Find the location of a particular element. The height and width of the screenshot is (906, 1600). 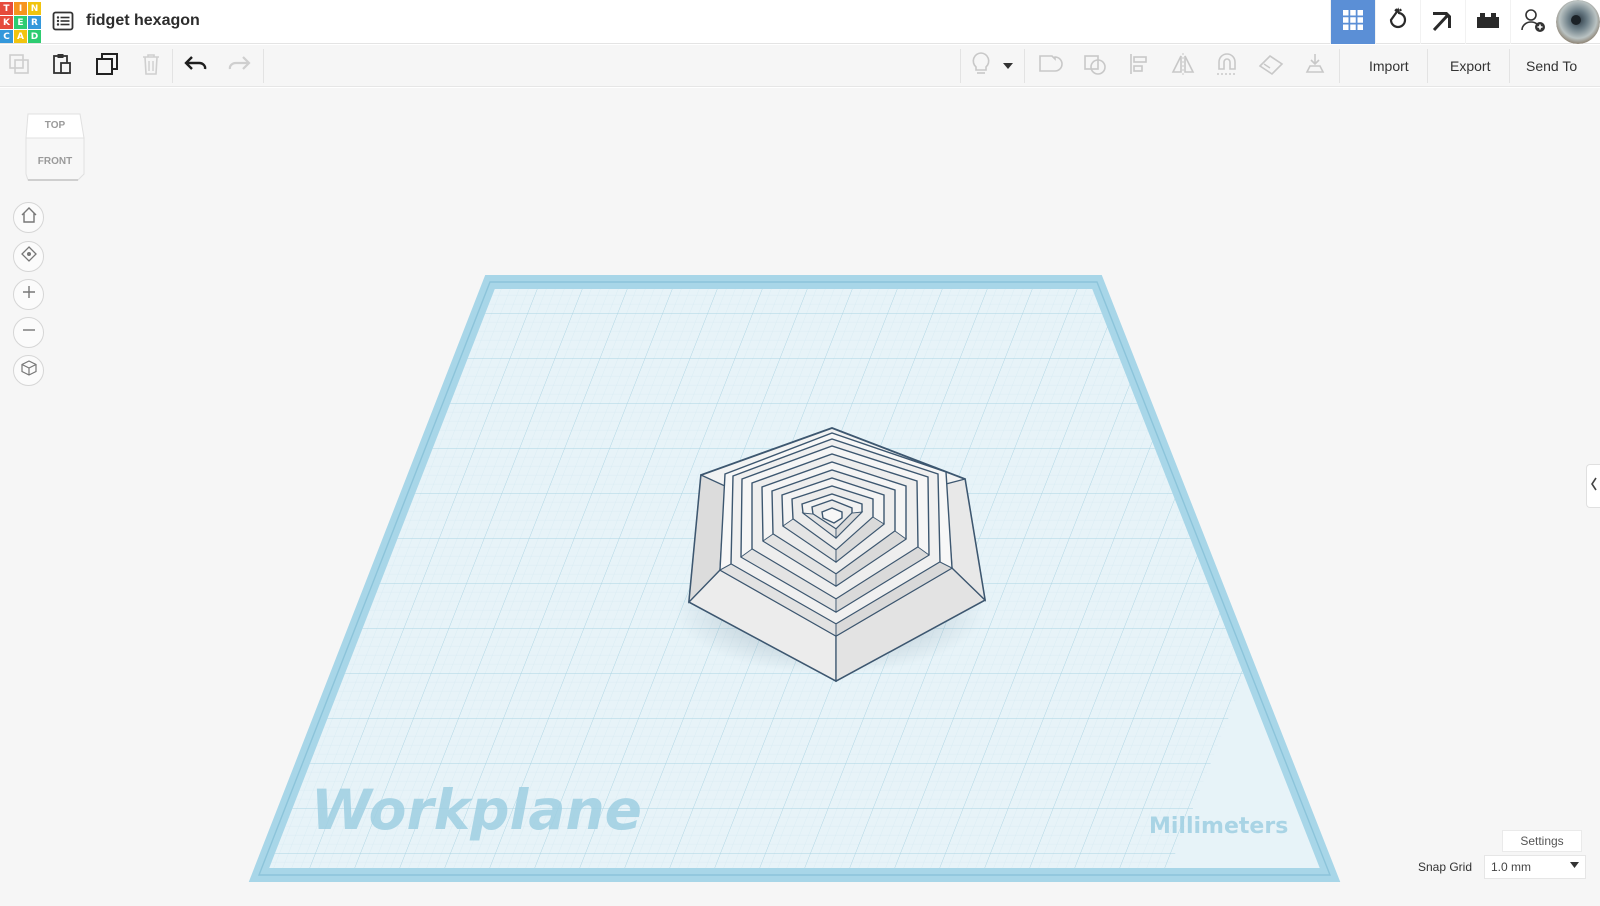

plus-icon is located at coordinates (29, 294).